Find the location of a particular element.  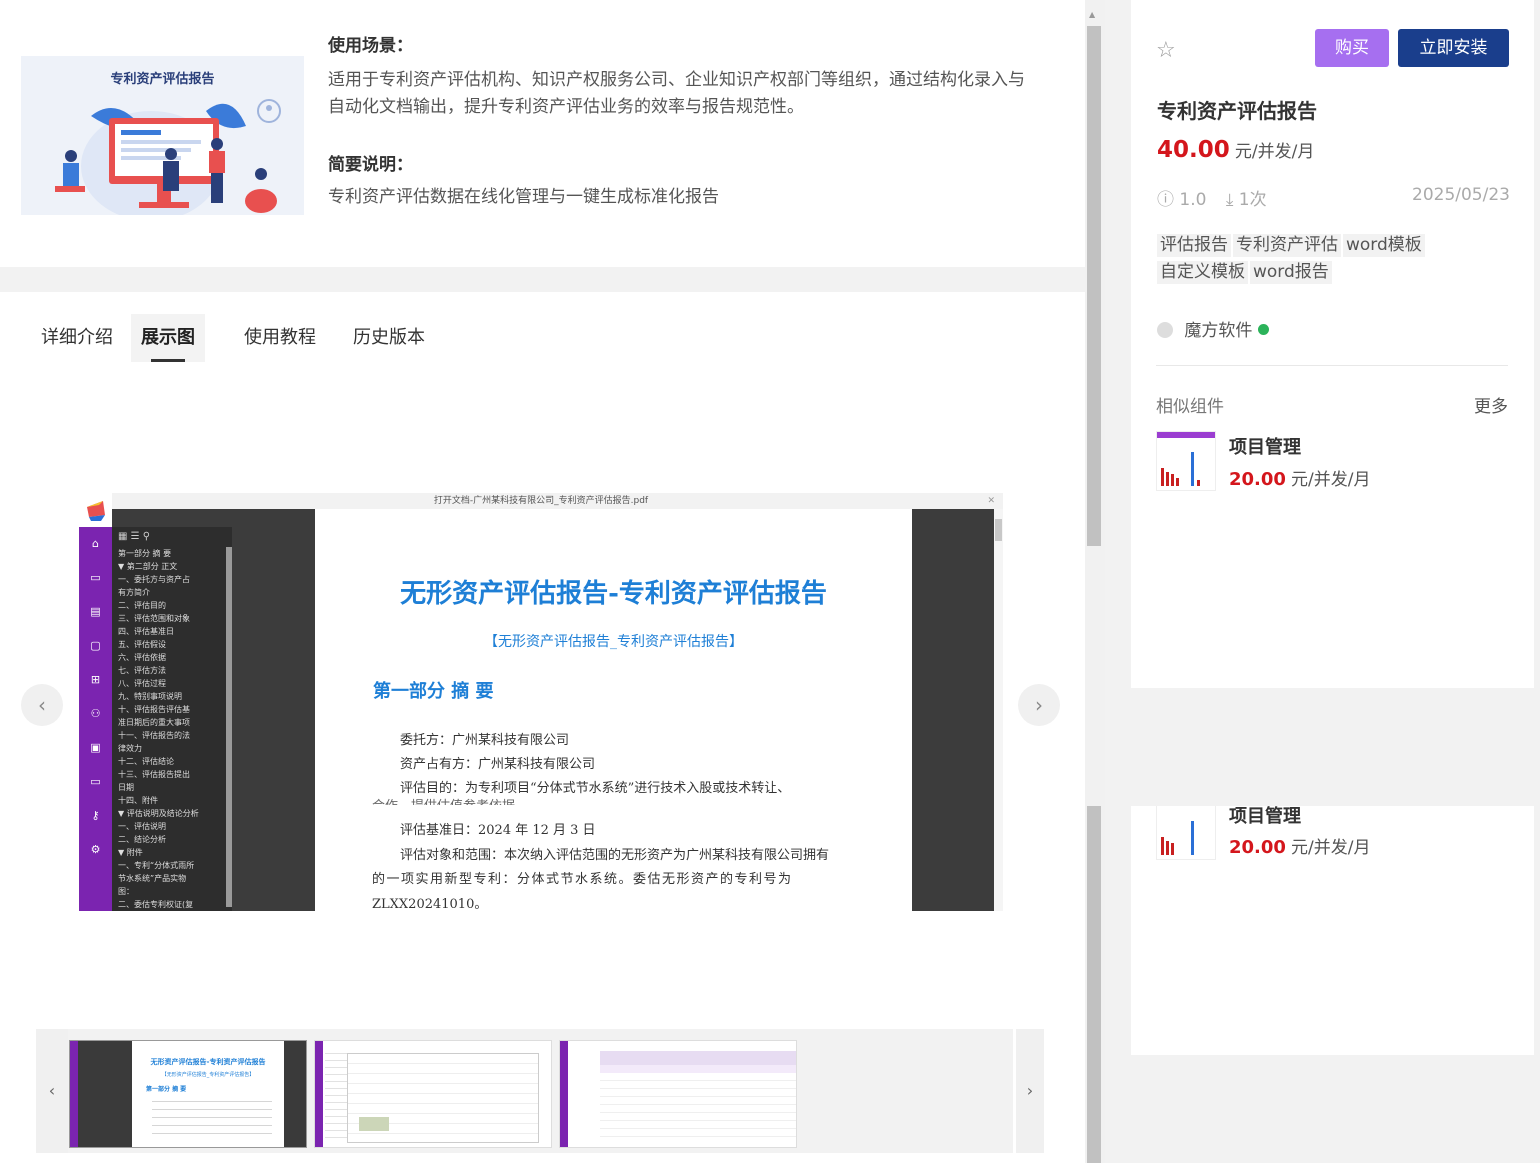

outline-item: 准日期后的重大事项 is located at coordinates (172, 722).